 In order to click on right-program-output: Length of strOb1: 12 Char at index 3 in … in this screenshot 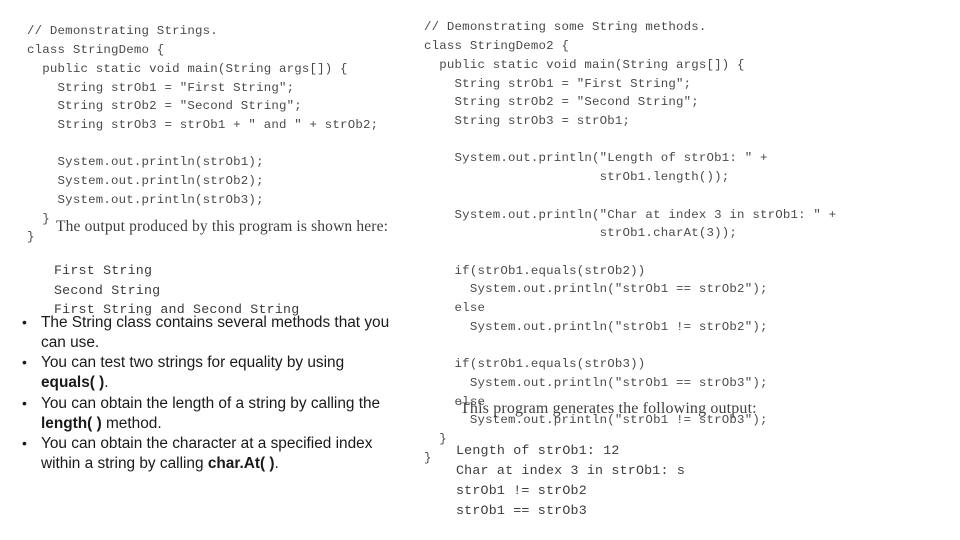, I will do `click(571, 481)`.